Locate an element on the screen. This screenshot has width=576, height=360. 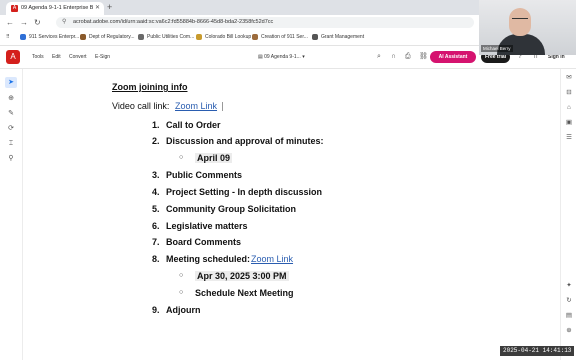
browser-tab: A 09 Agenda 9-1-1 Enterprise B... ✕ is located at coordinates (55, 8).